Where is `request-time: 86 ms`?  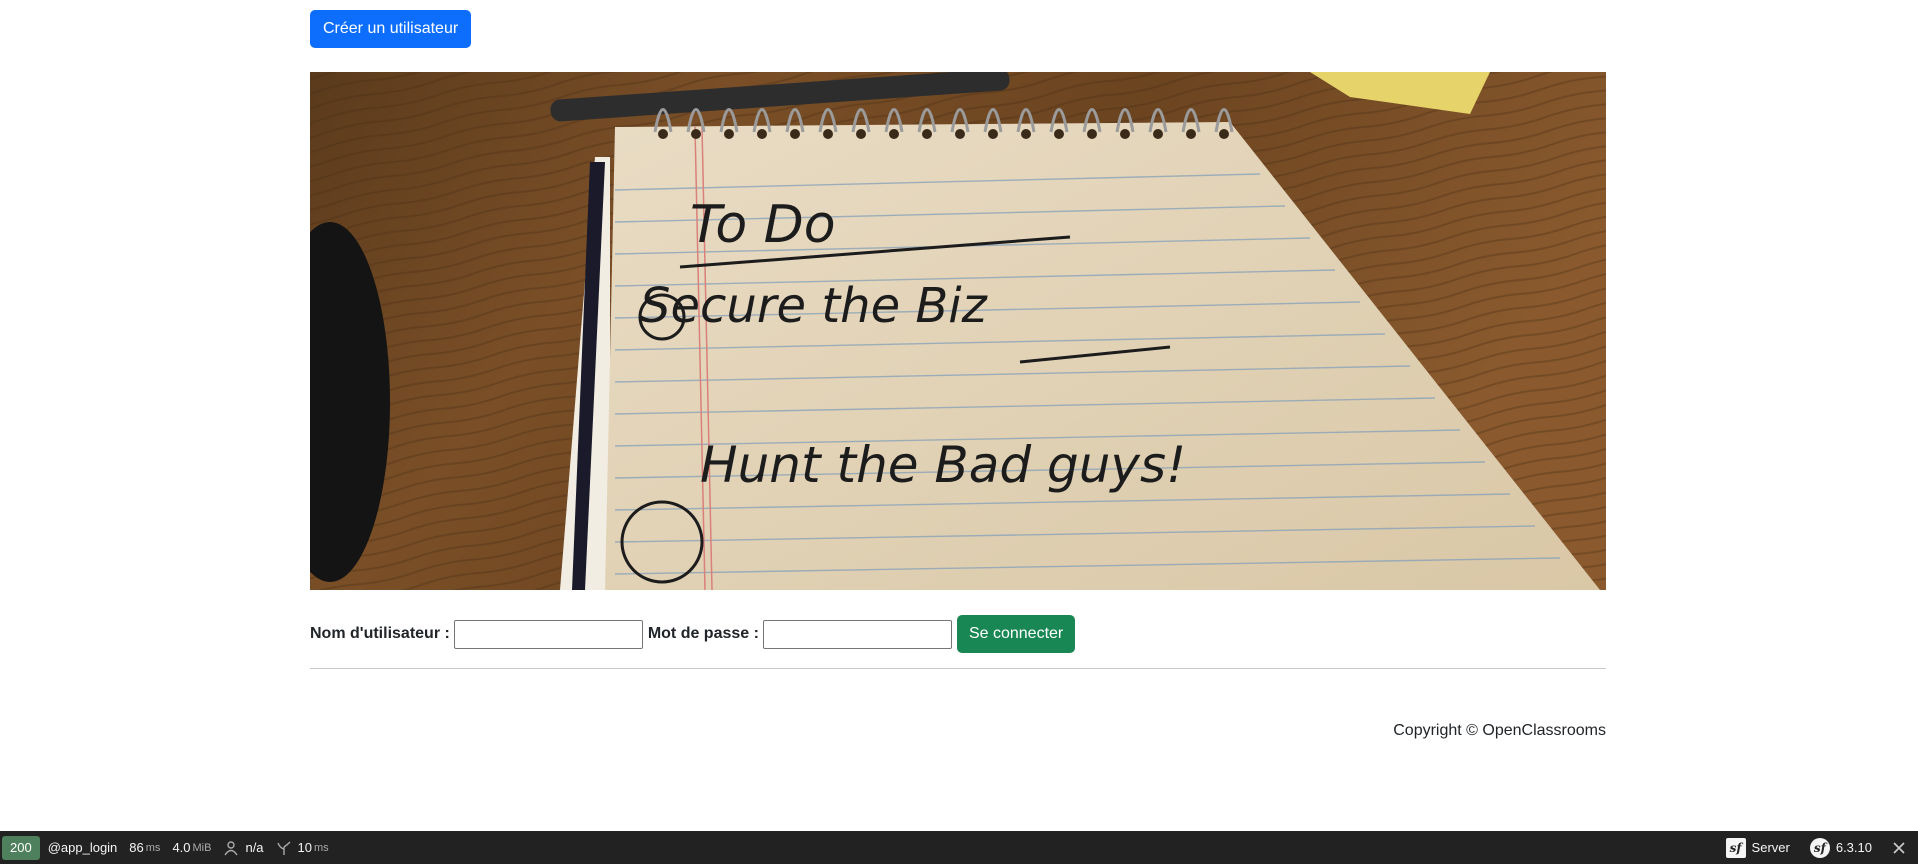
request-time: 86 ms is located at coordinates (144, 847).